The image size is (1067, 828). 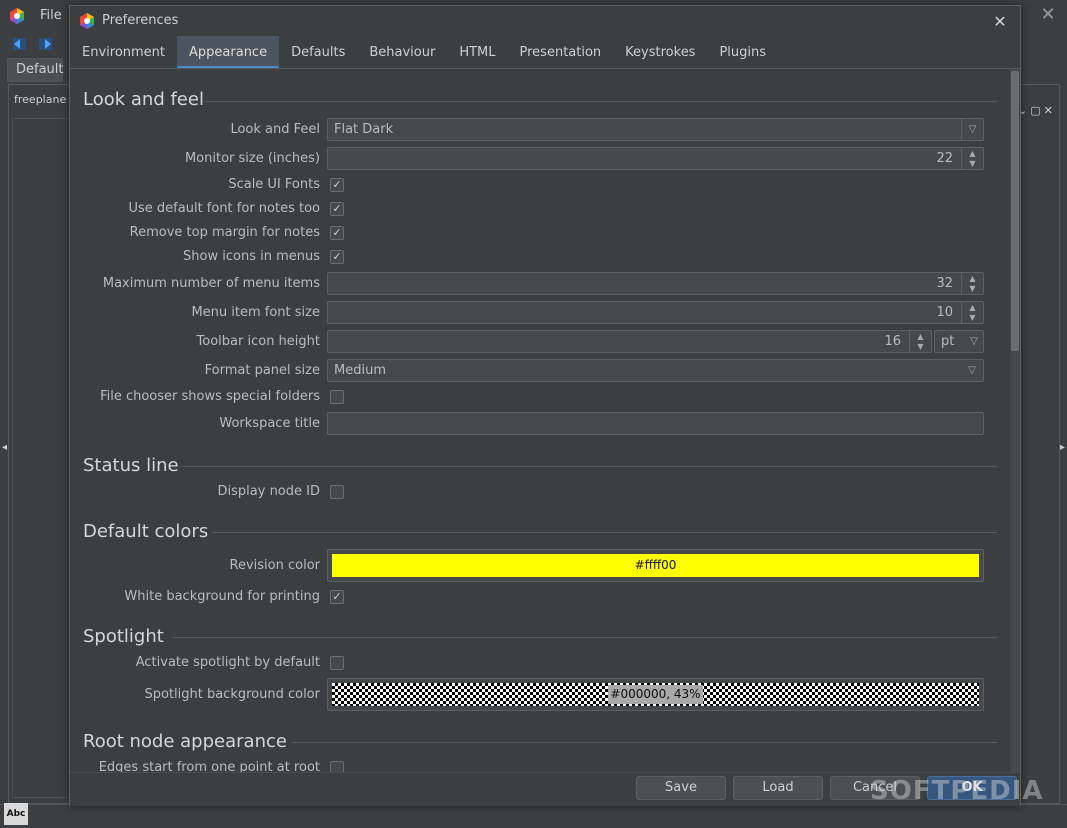 What do you see at coordinates (185, 741) in the screenshot?
I see `section-title-root-node: Root node appearance` at bounding box center [185, 741].